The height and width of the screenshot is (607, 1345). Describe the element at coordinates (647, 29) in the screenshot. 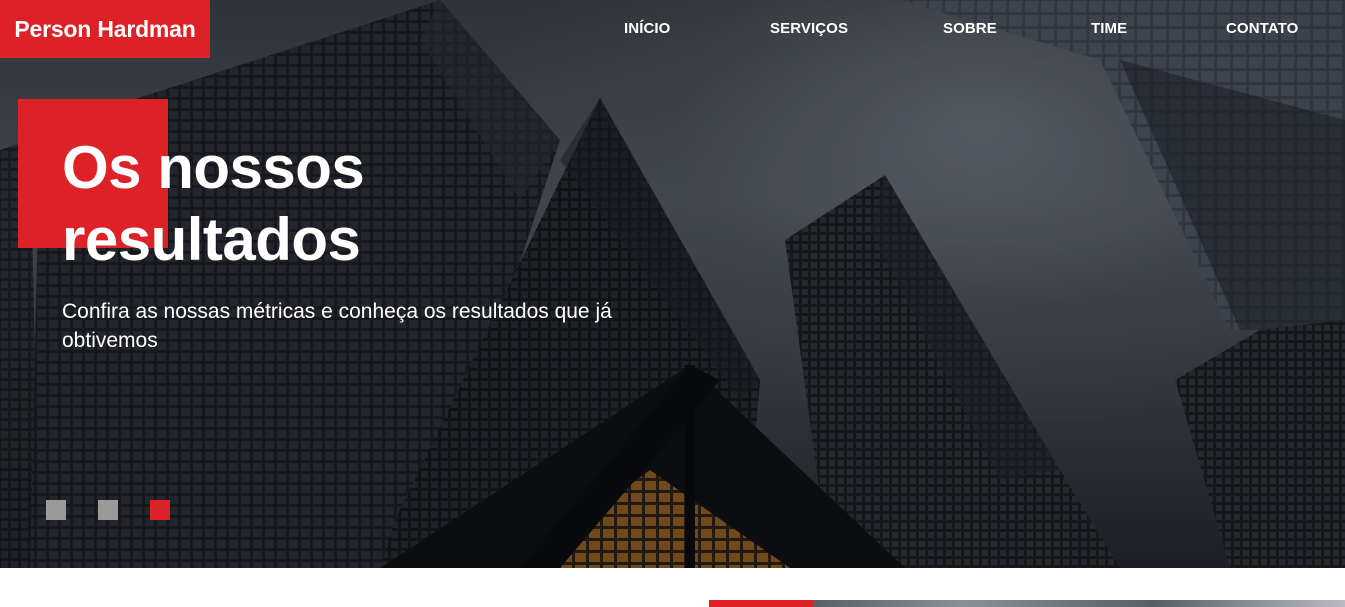

I see `nav-item-inicio: INÍCIO` at that location.